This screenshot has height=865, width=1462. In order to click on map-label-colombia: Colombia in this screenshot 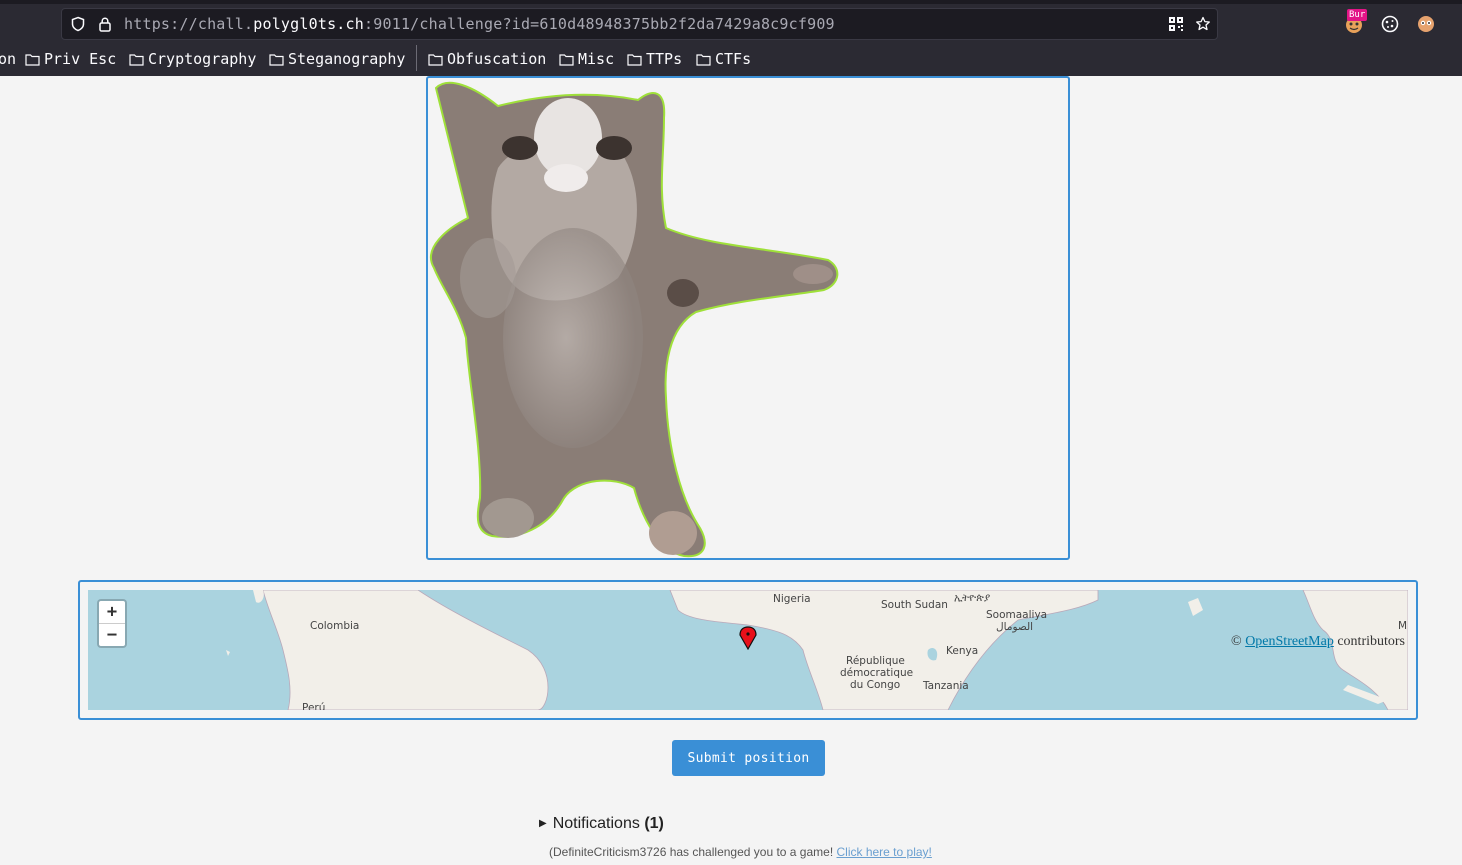, I will do `click(335, 626)`.